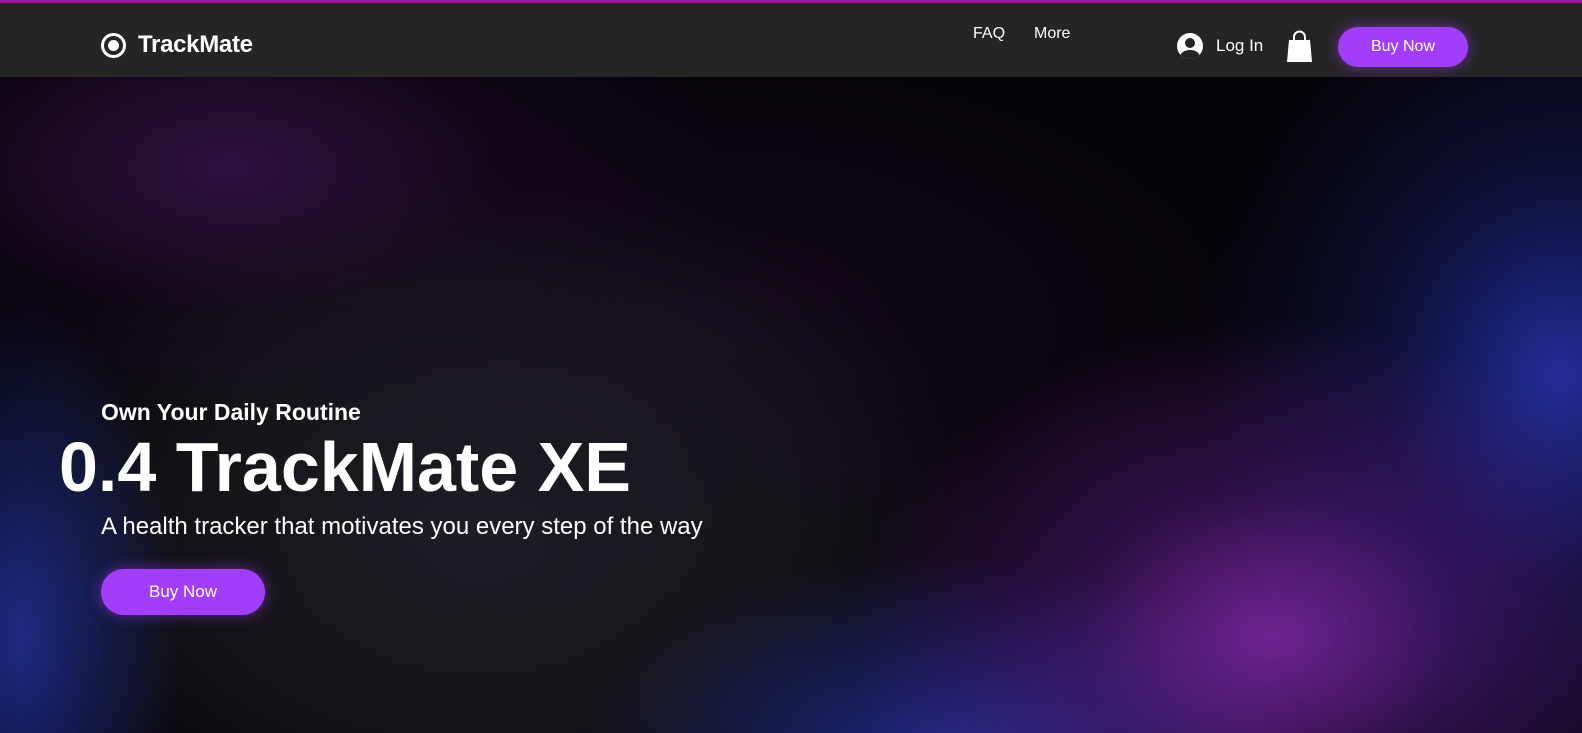  Describe the element at coordinates (989, 34) in the screenshot. I see `nav-link-faq: FAQ` at that location.